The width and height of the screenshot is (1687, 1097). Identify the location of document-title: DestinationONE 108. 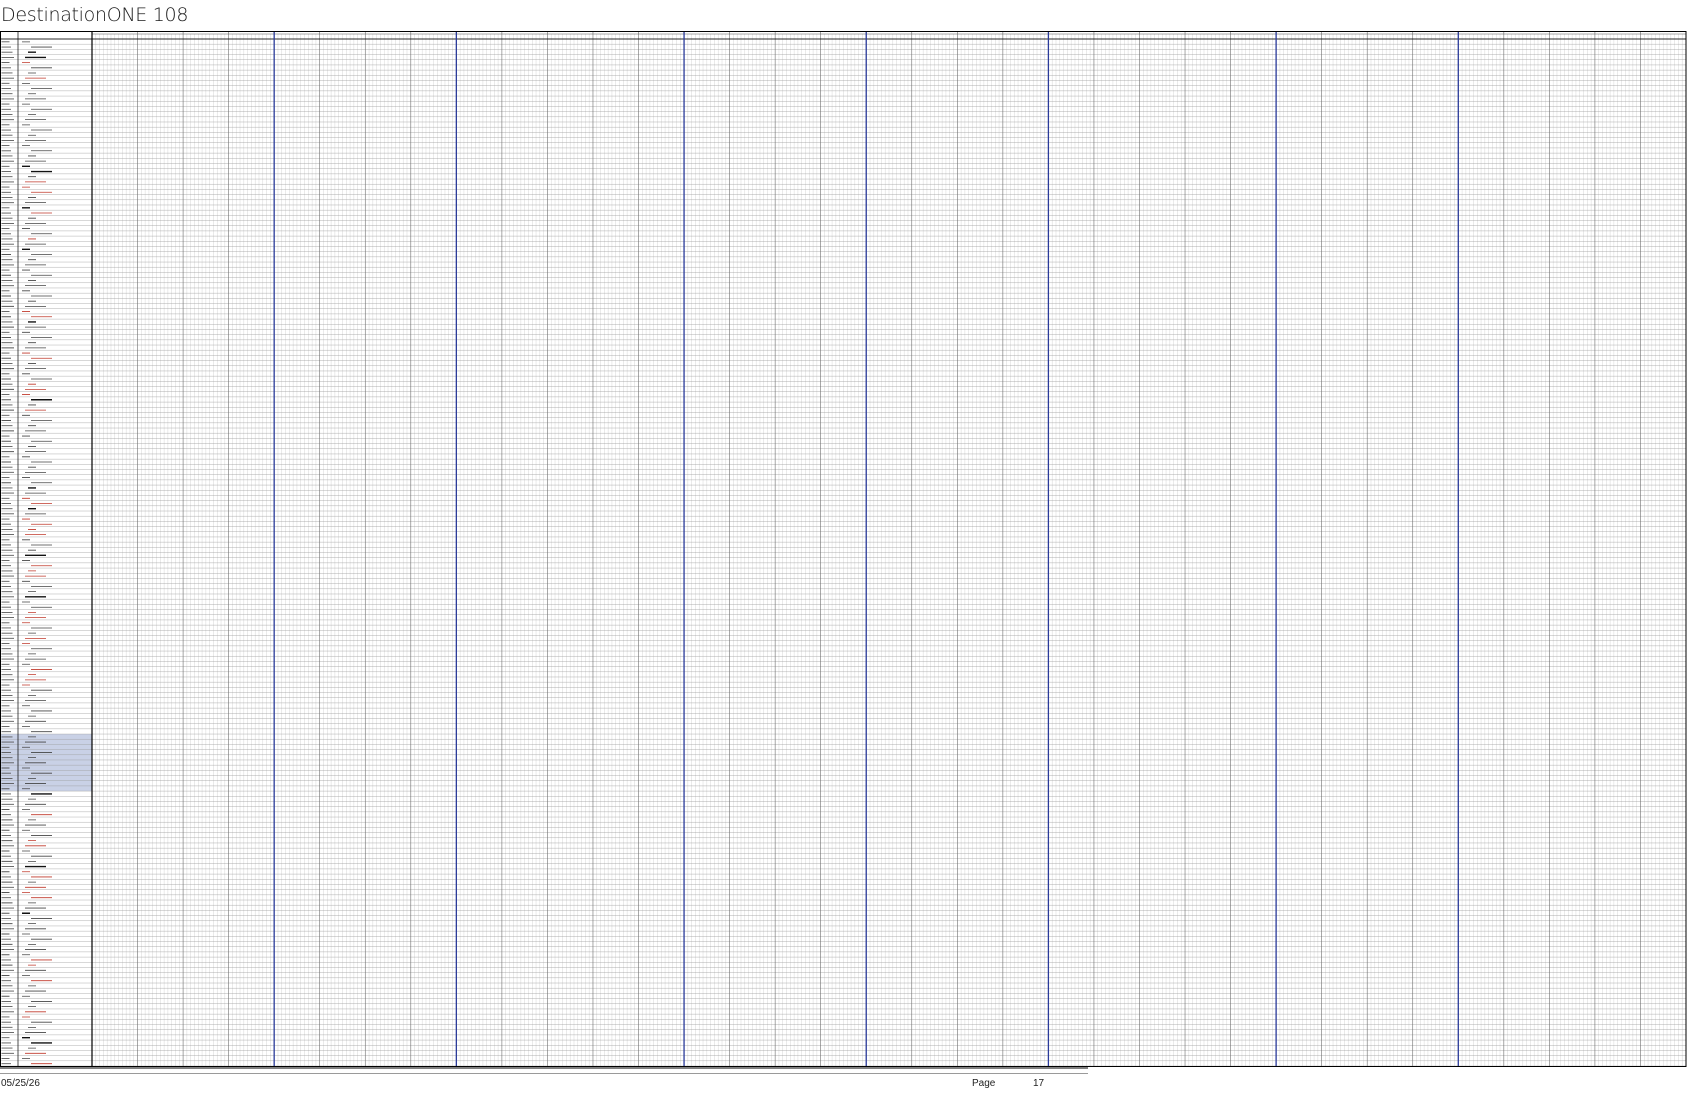
(95, 15).